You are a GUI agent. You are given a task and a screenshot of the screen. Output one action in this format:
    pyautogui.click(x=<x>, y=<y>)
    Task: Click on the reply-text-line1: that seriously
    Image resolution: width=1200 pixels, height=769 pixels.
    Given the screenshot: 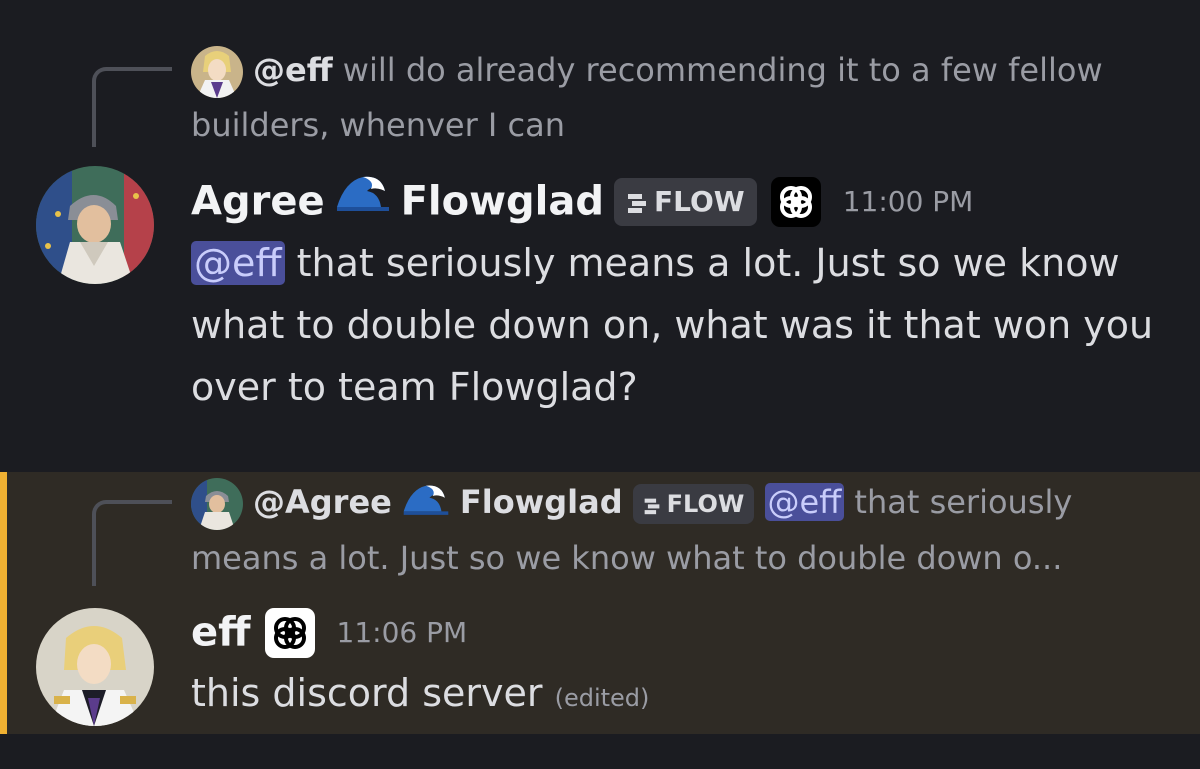 What is the action you would take?
    pyautogui.click(x=963, y=502)
    